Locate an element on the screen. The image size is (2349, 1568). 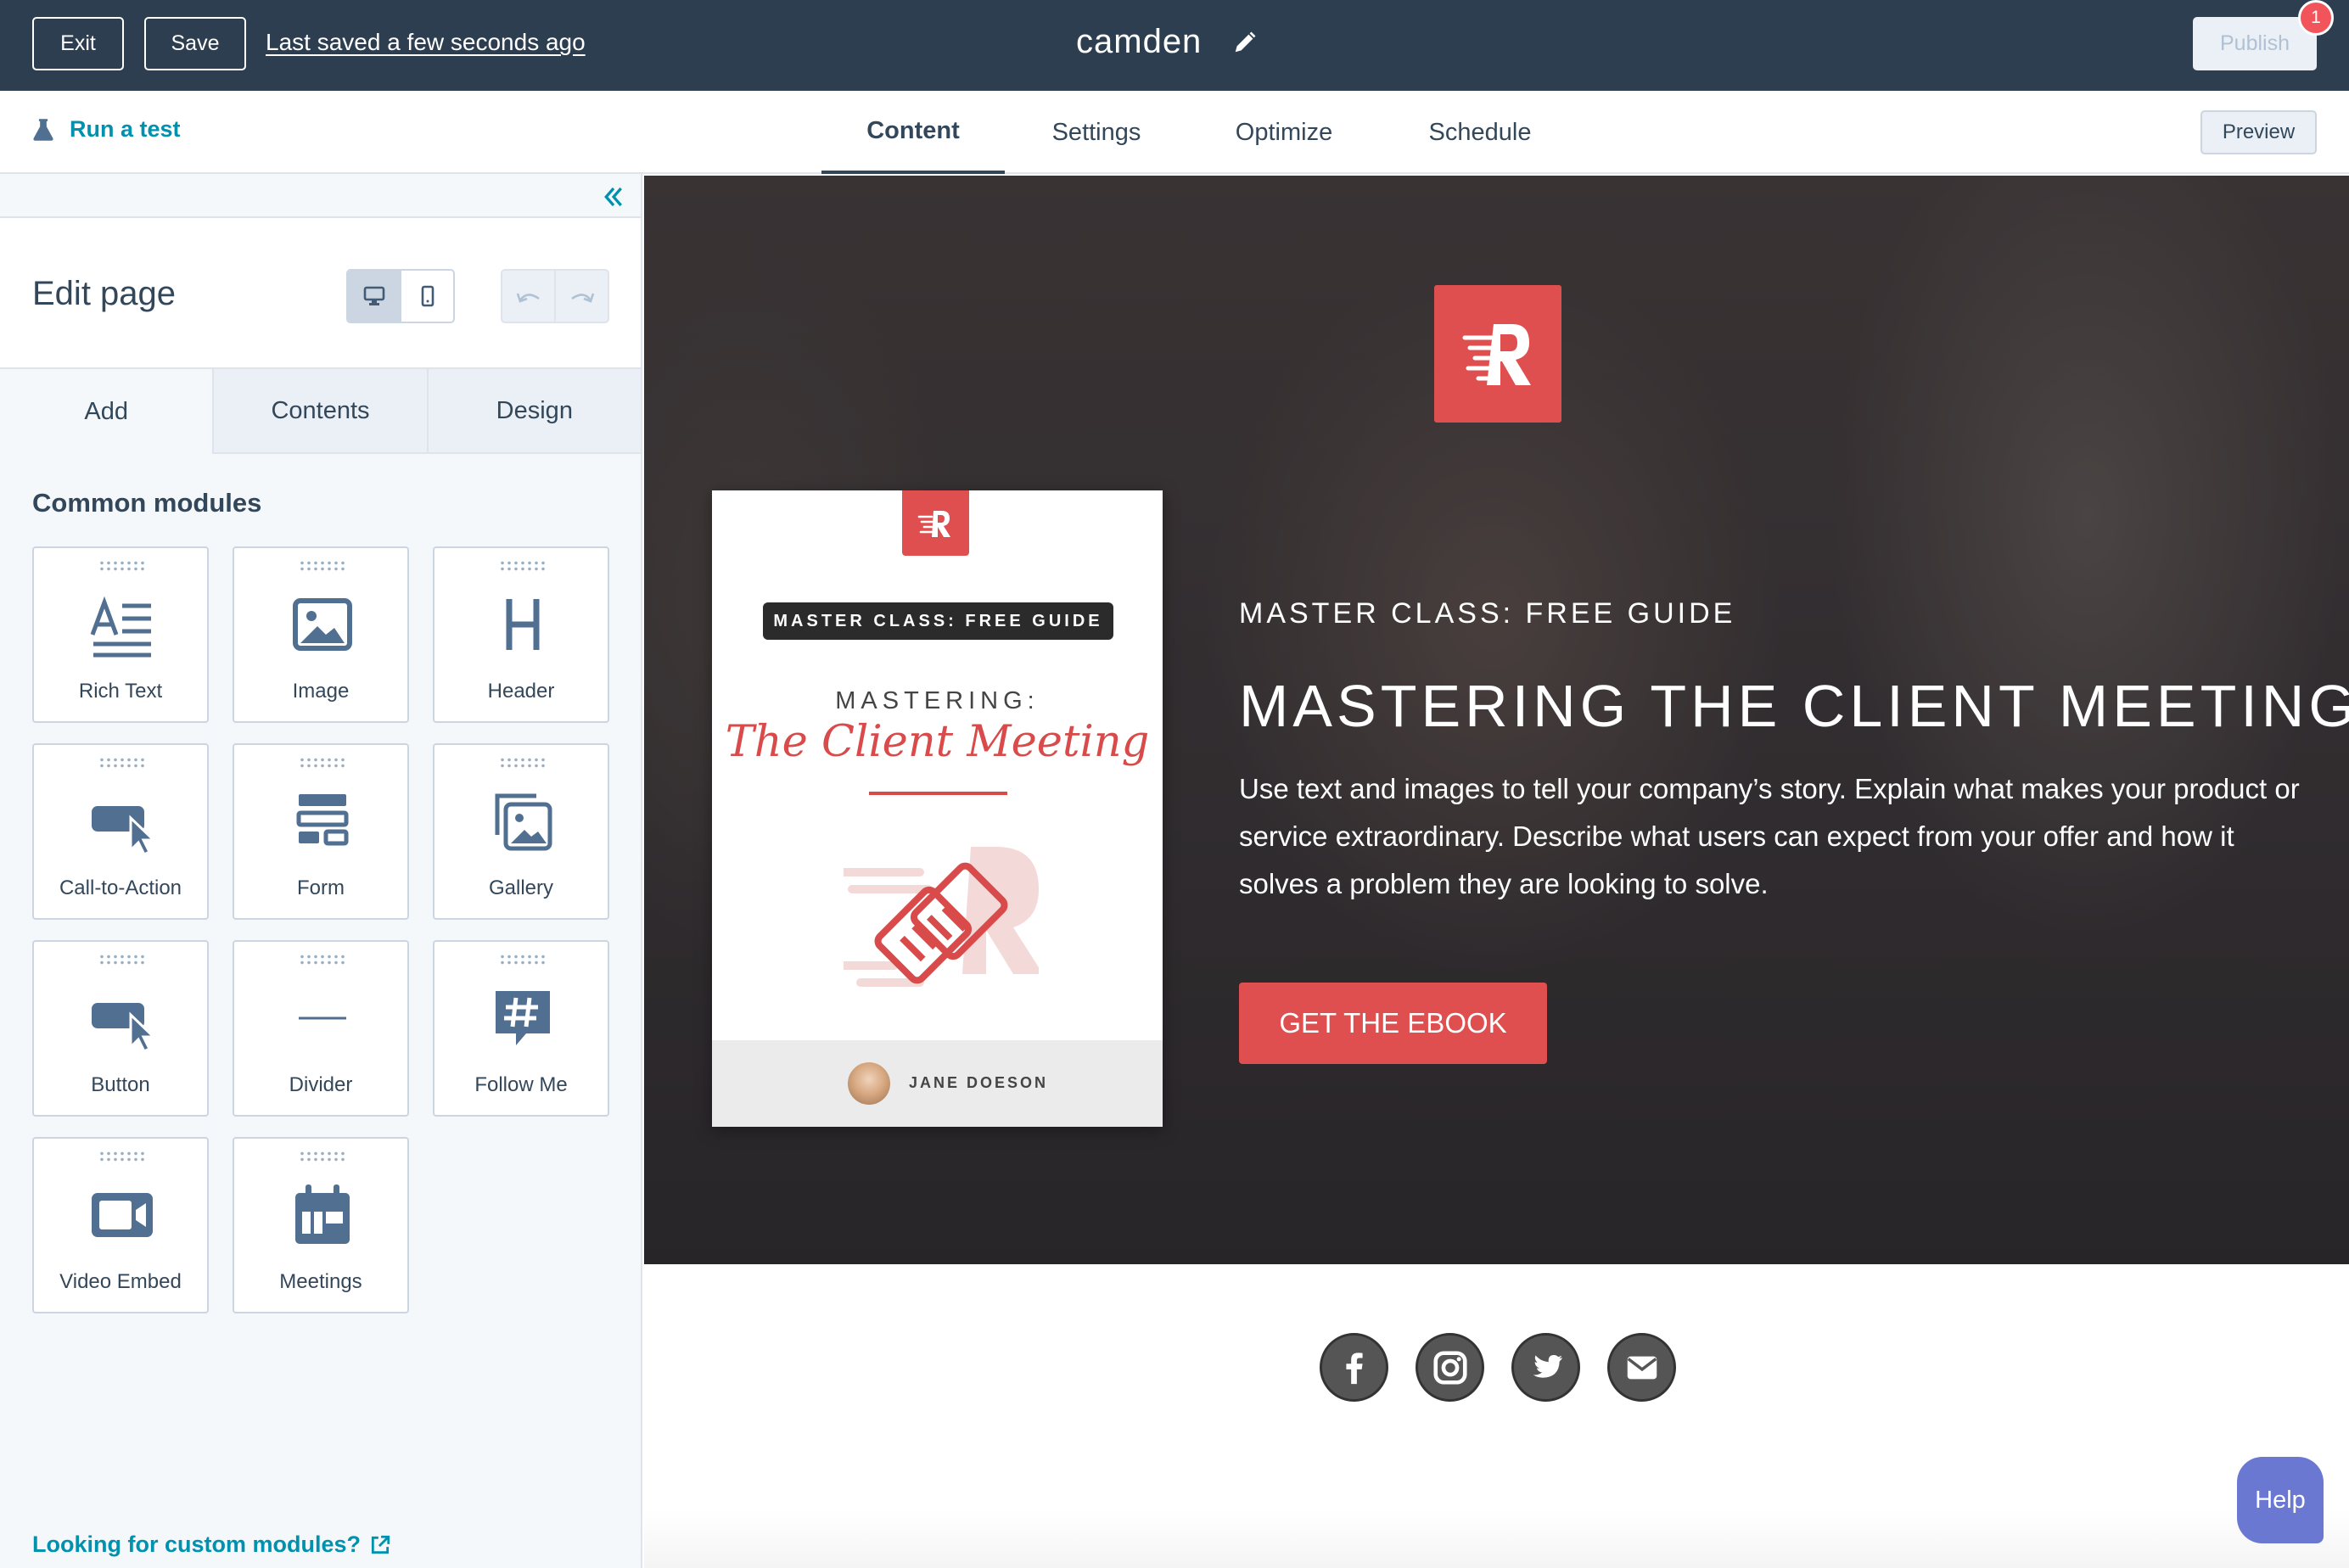
module-form: Form is located at coordinates (321, 831).